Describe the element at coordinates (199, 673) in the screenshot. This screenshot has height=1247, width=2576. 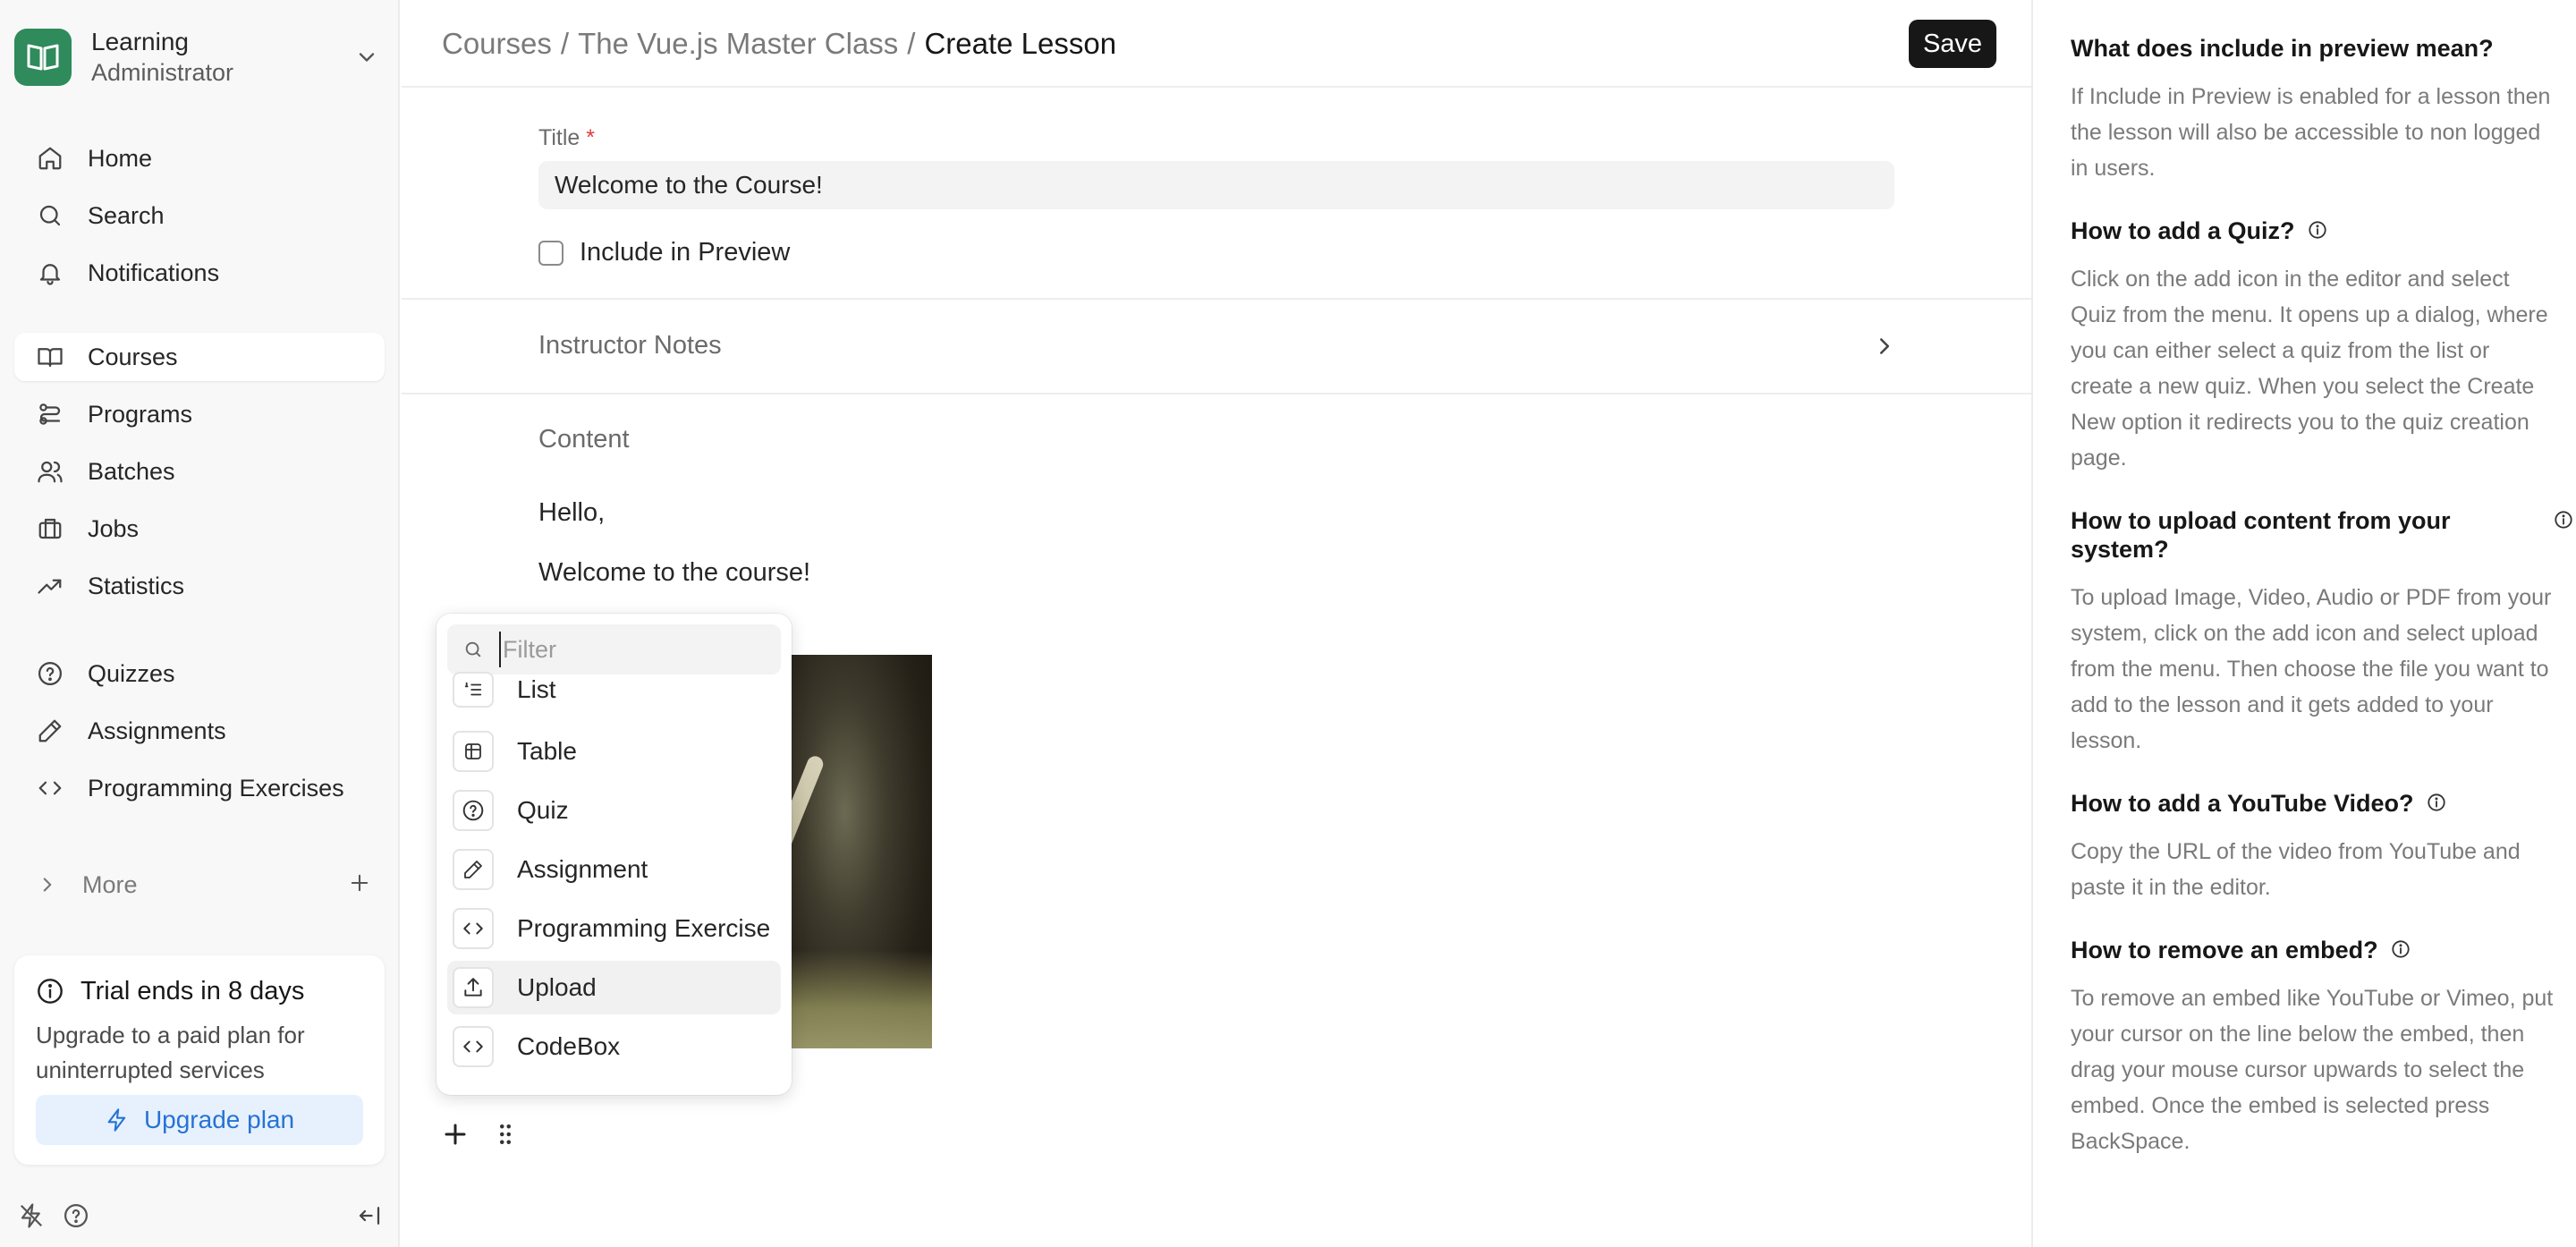
I see `sidebar-item-quizzes: Quizzes` at that location.